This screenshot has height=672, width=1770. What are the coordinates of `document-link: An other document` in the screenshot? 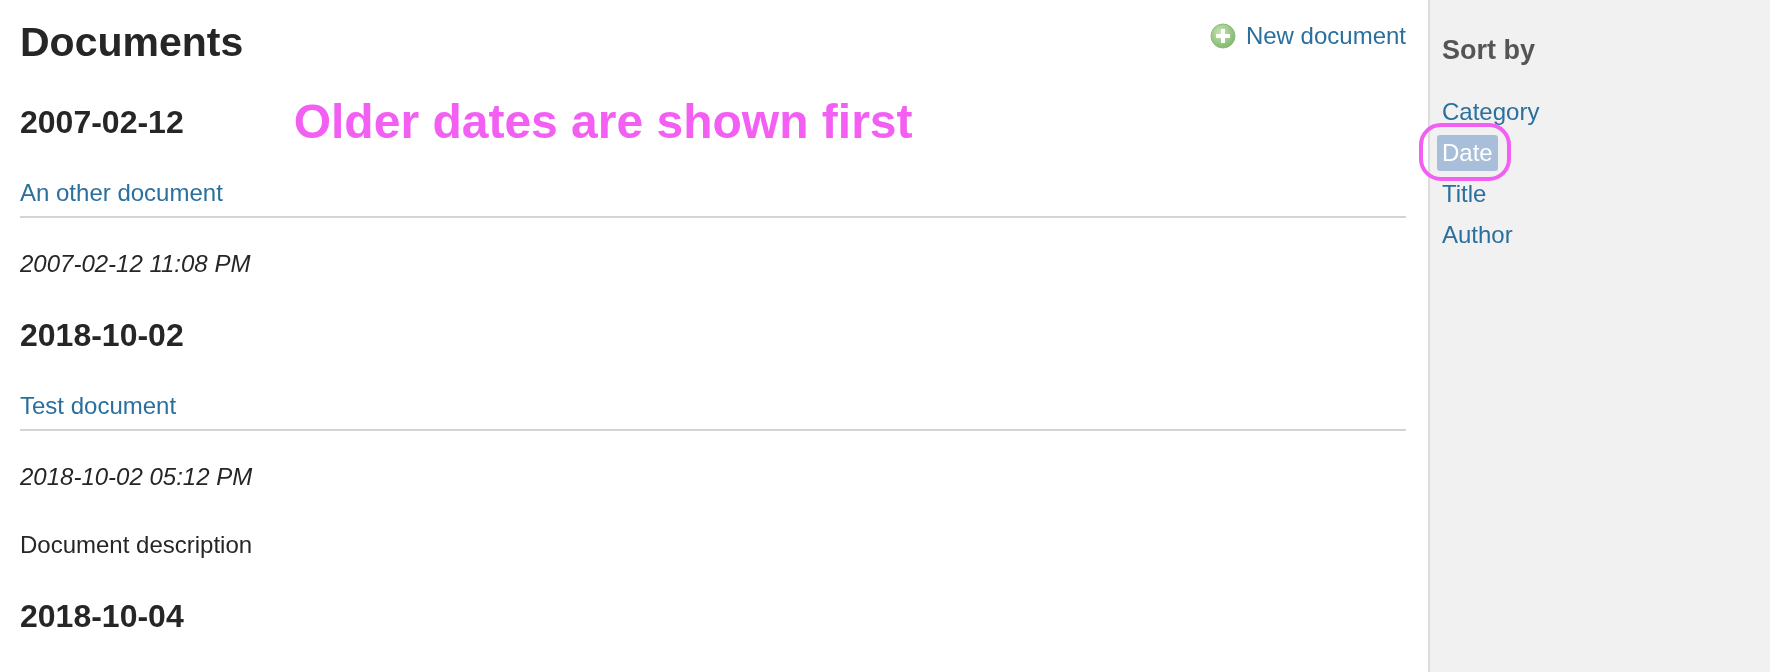 It's located at (121, 192).